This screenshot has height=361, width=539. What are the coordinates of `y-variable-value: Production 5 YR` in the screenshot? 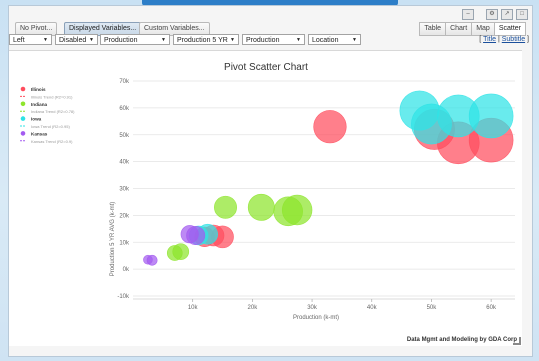 It's located at (202, 40).